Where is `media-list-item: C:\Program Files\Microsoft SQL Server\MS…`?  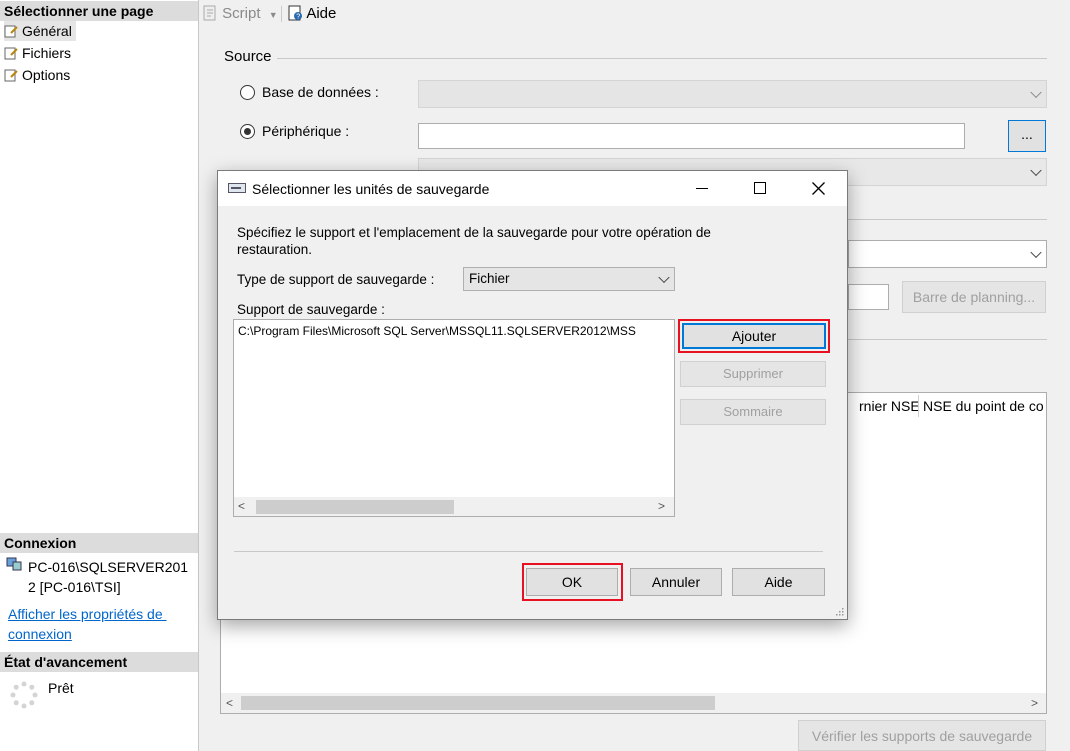
media-list-item: C:\Program Files\Microsoft SQL Server\MS… is located at coordinates (437, 331).